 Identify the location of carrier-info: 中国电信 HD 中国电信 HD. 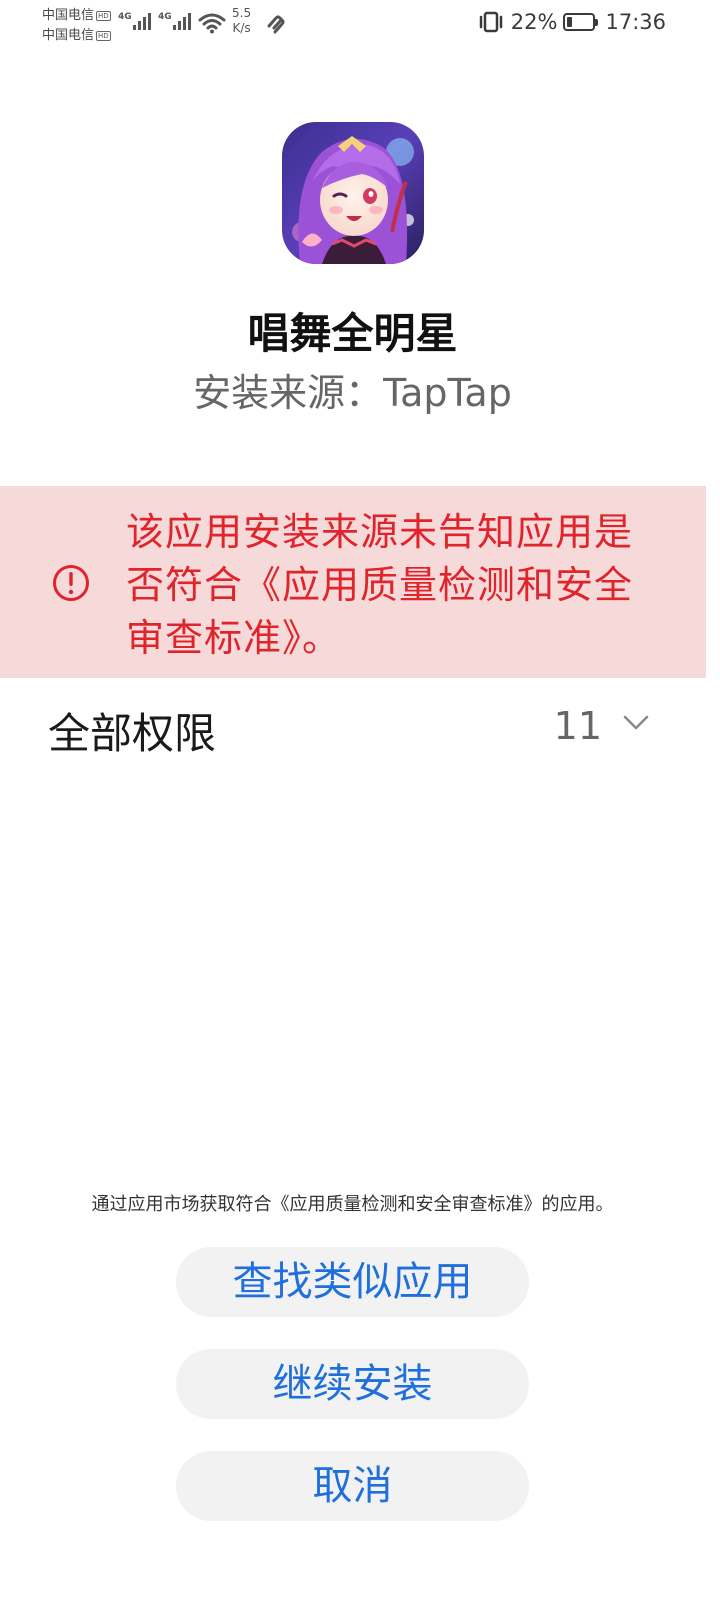
(76, 26).